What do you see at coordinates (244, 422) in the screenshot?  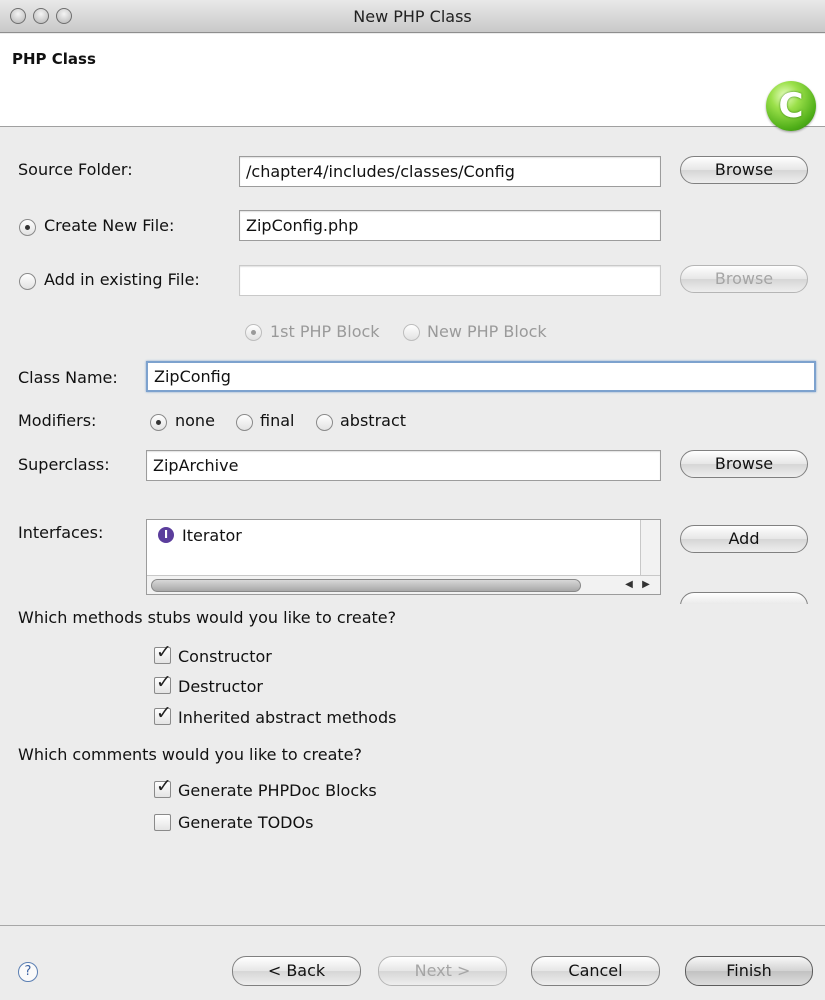 I see `modifier-final-radio` at bounding box center [244, 422].